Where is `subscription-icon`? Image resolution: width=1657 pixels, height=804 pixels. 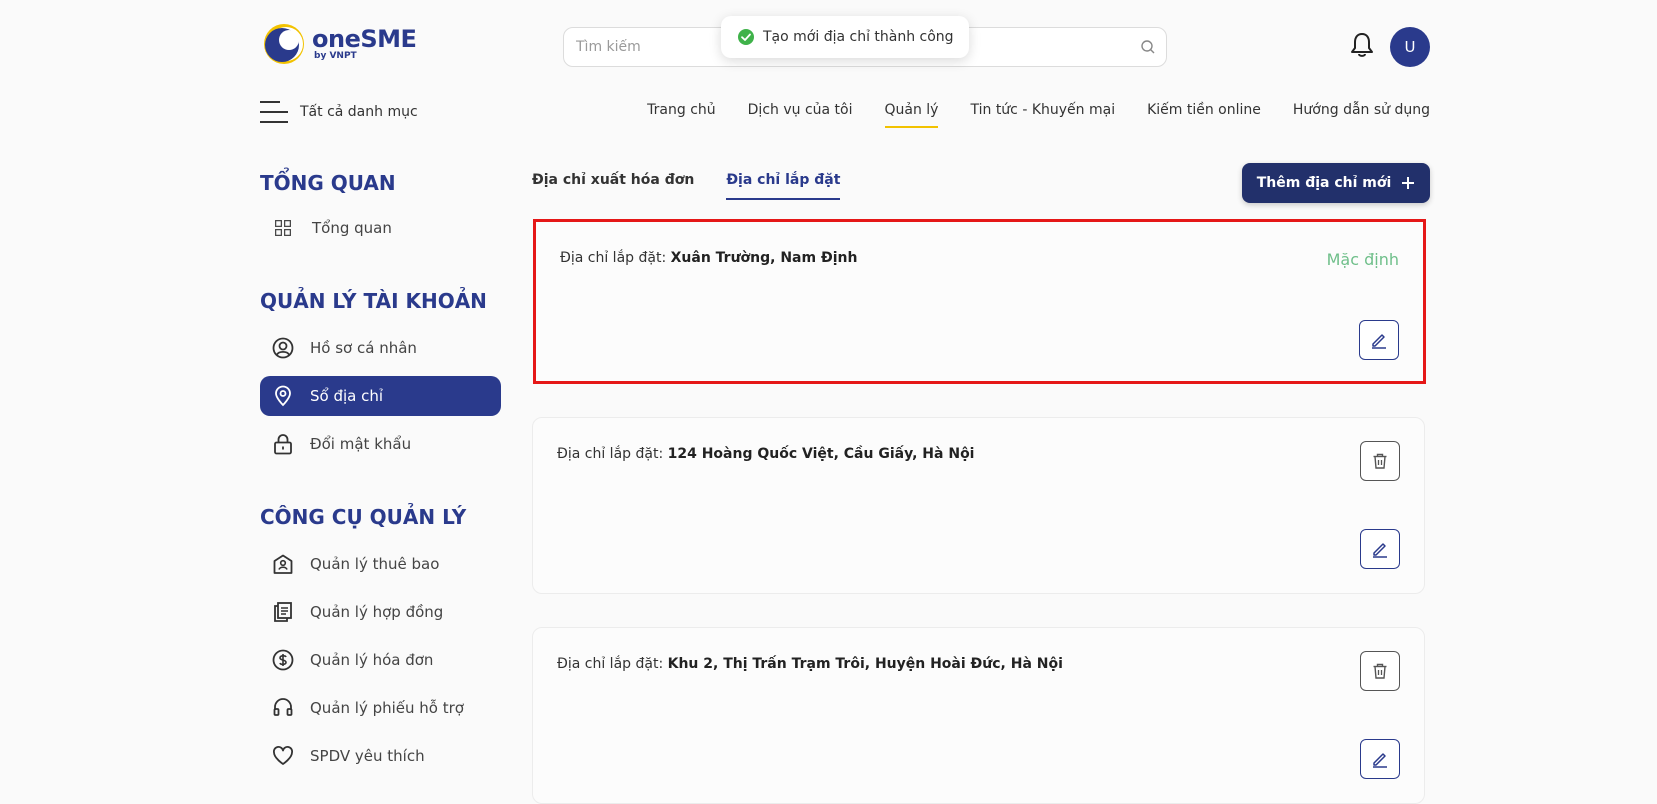 subscription-icon is located at coordinates (283, 564).